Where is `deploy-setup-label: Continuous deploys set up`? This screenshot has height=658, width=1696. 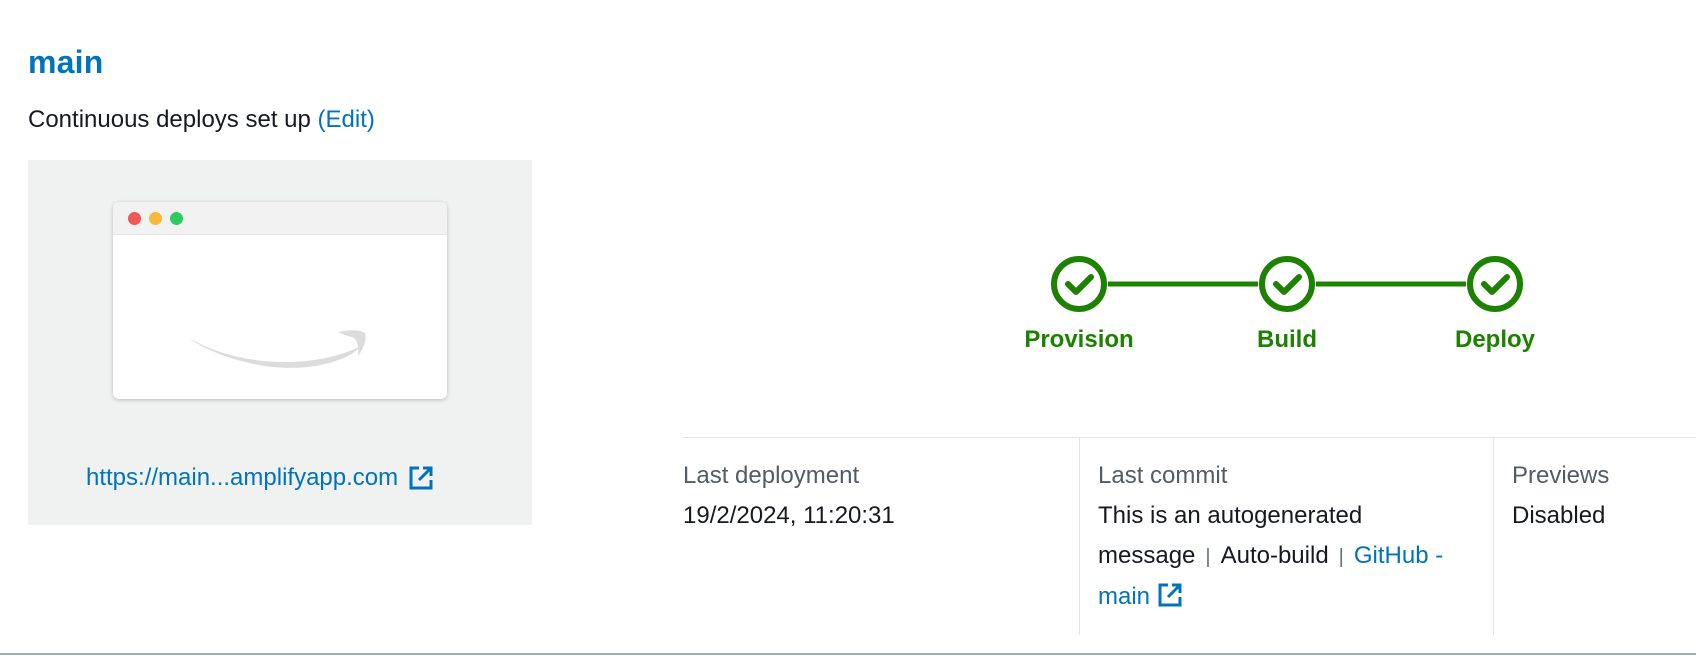
deploy-setup-label: Continuous deploys set up is located at coordinates (169, 119).